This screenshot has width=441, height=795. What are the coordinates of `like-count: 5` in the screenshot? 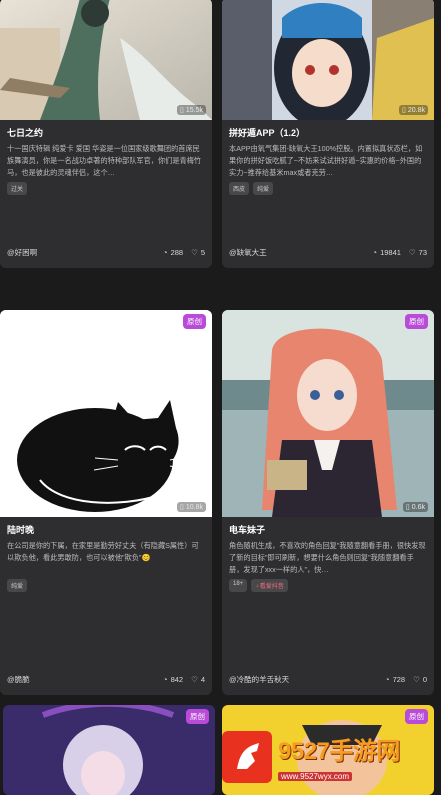 It's located at (202, 252).